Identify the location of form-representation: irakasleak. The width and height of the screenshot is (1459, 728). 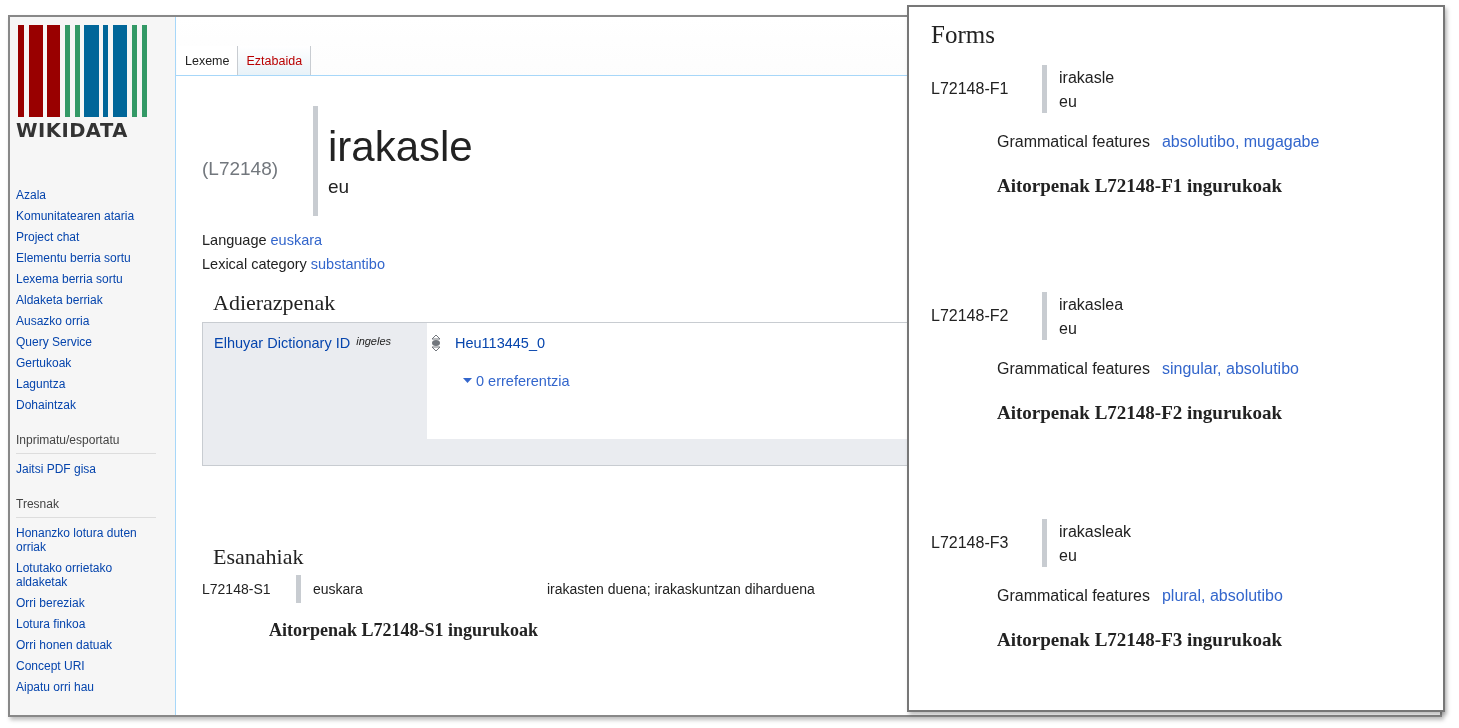
(1095, 532).